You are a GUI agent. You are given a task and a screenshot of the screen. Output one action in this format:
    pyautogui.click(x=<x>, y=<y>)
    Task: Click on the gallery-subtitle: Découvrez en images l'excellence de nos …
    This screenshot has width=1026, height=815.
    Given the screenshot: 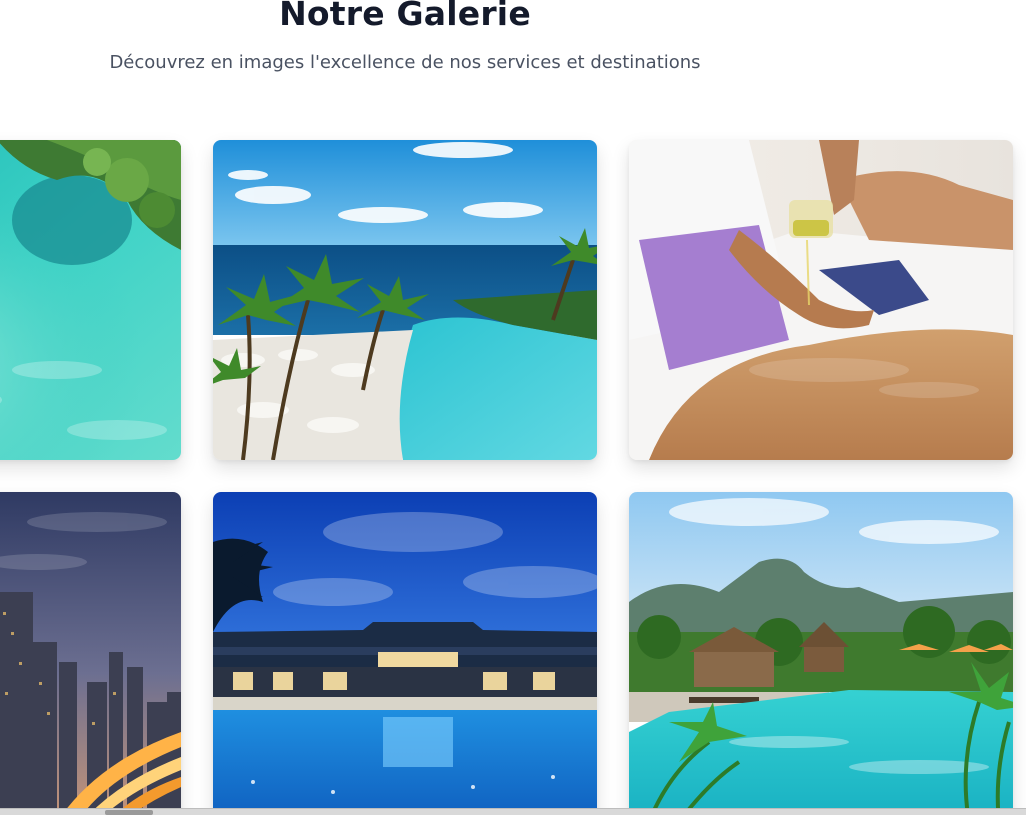 What is the action you would take?
    pyautogui.click(x=405, y=62)
    